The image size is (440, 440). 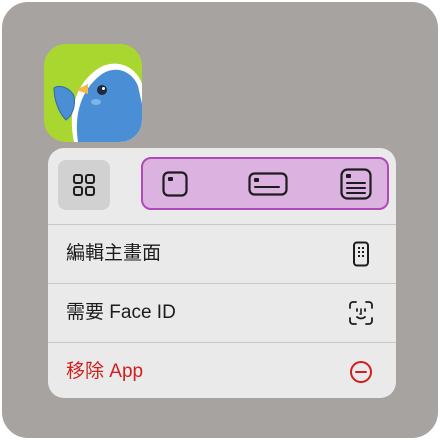 I want to click on grid-icon, so click(x=84, y=185).